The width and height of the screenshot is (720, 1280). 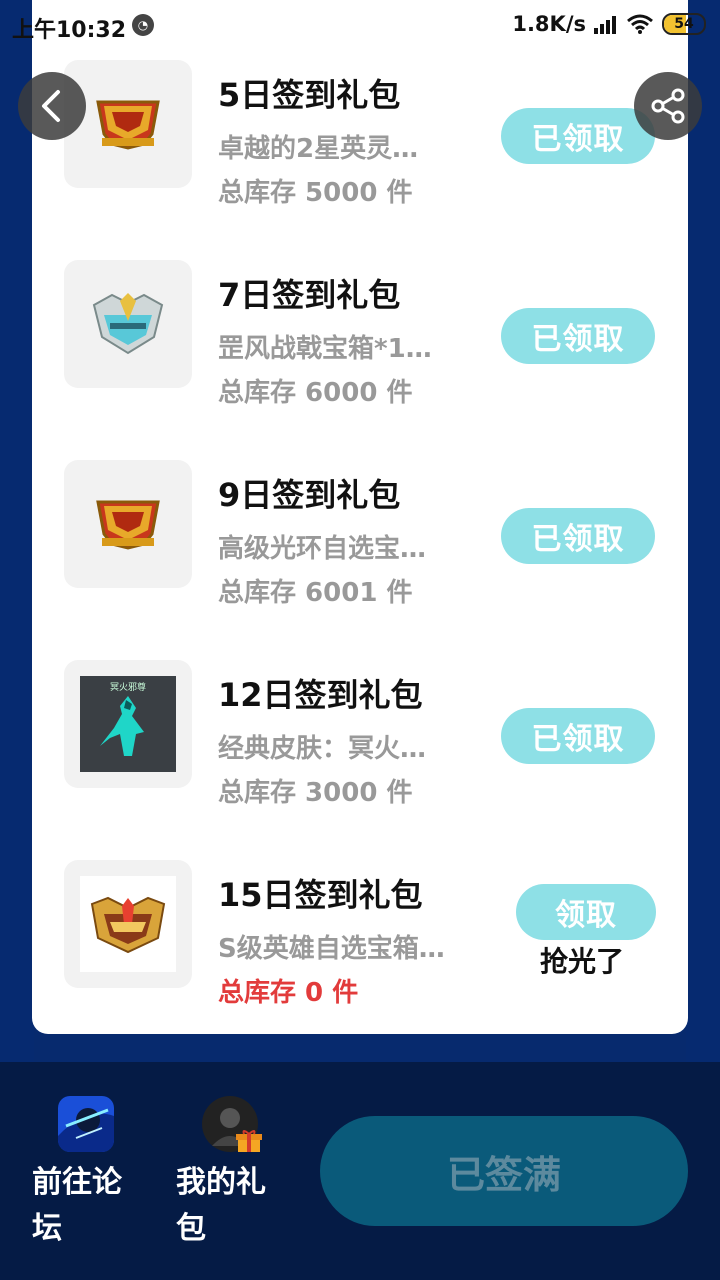 I want to click on notification-icon: ◔, so click(x=143, y=25).